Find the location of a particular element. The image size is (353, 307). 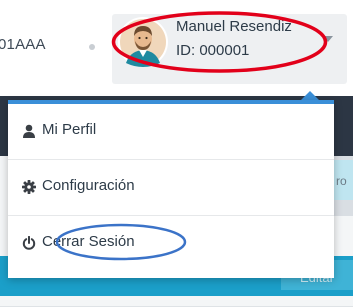

user-name: Manuel Resendiz is located at coordinates (234, 26).